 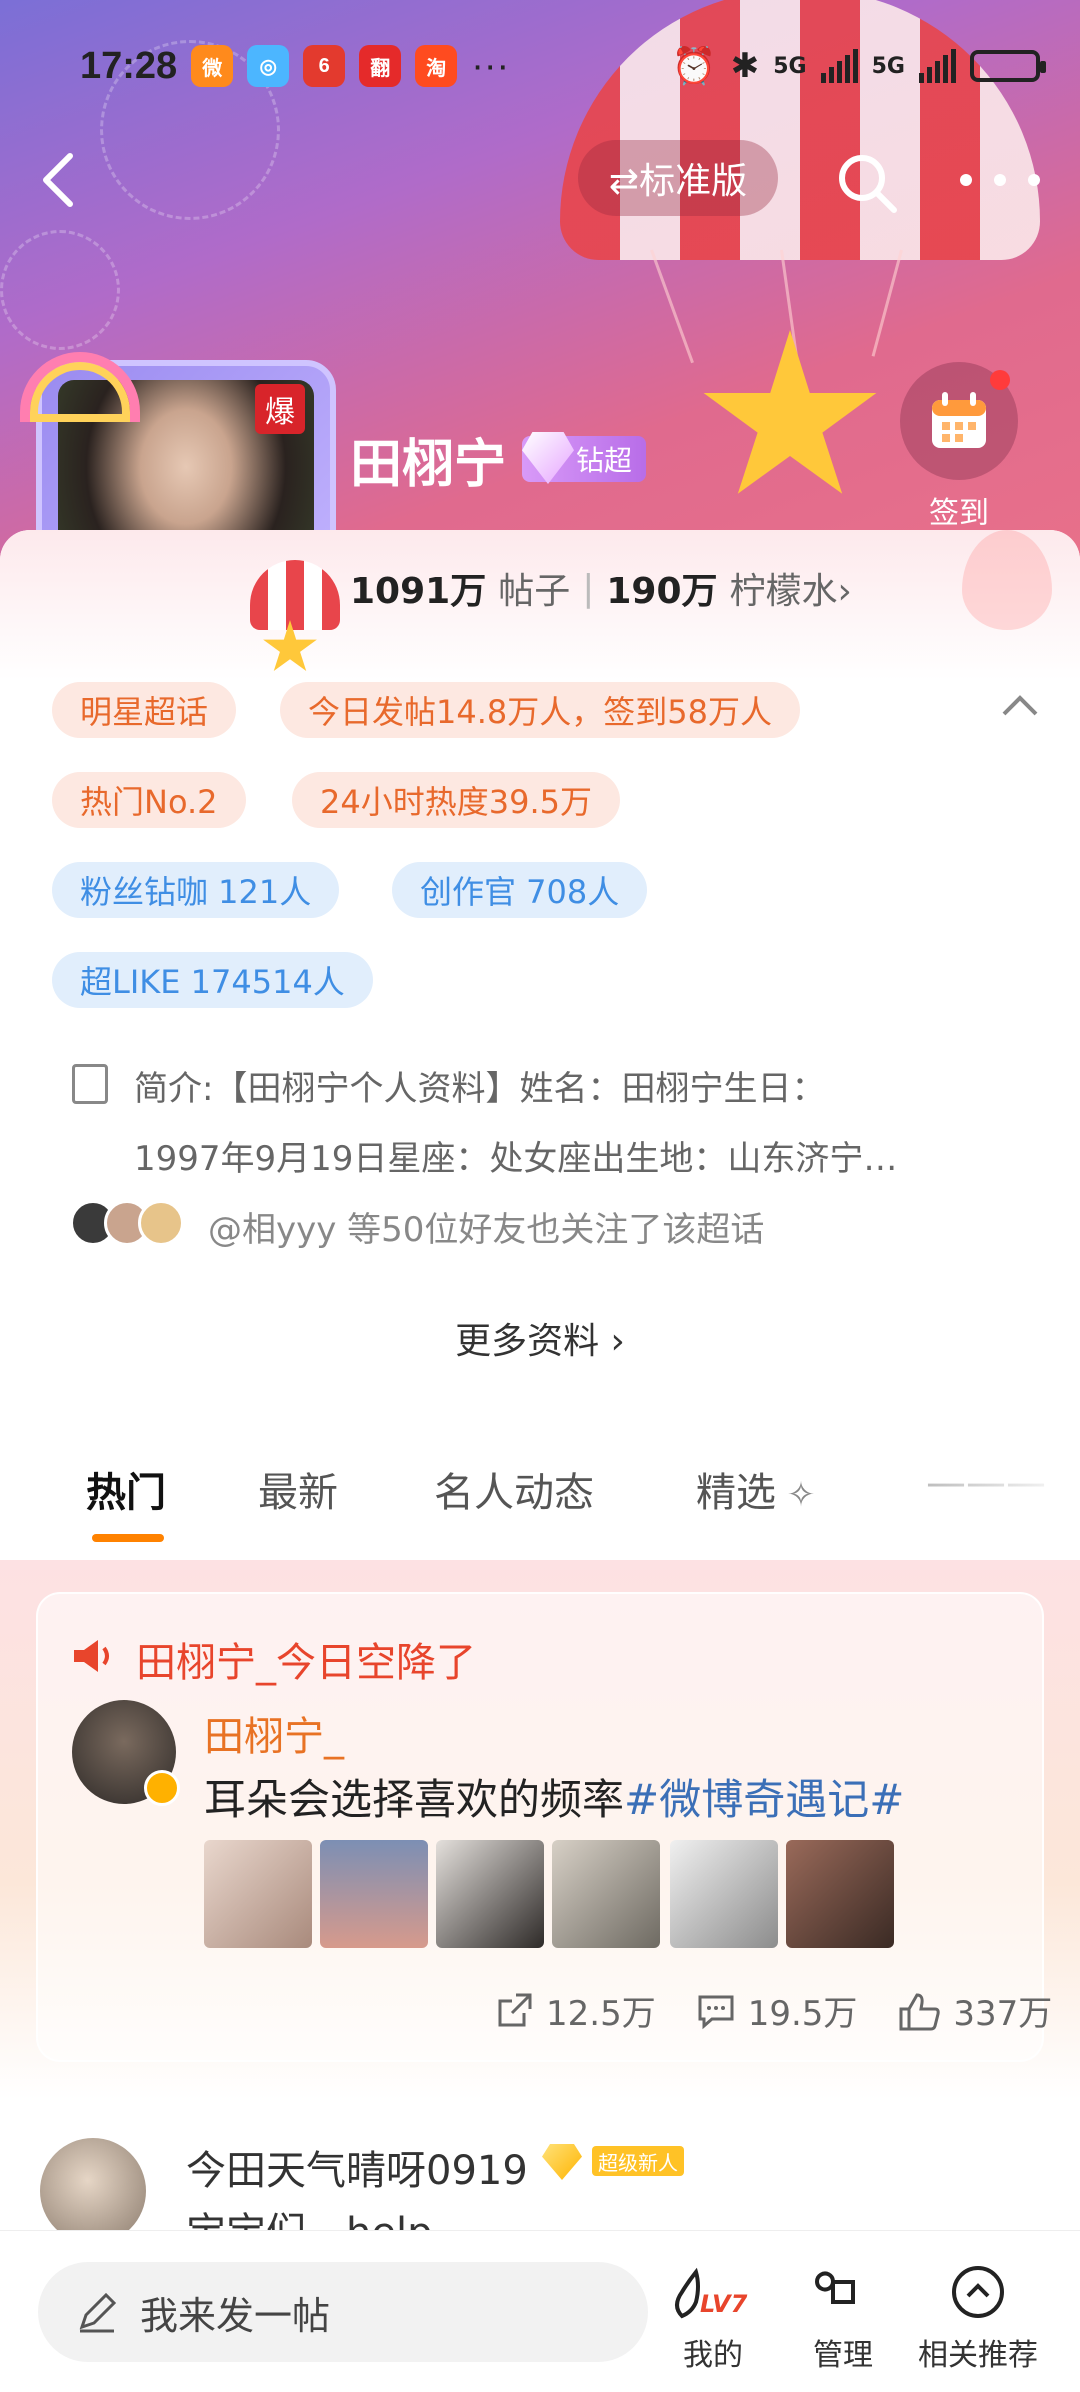 I want to click on post-author: 田栩宁_, so click(x=274, y=1733).